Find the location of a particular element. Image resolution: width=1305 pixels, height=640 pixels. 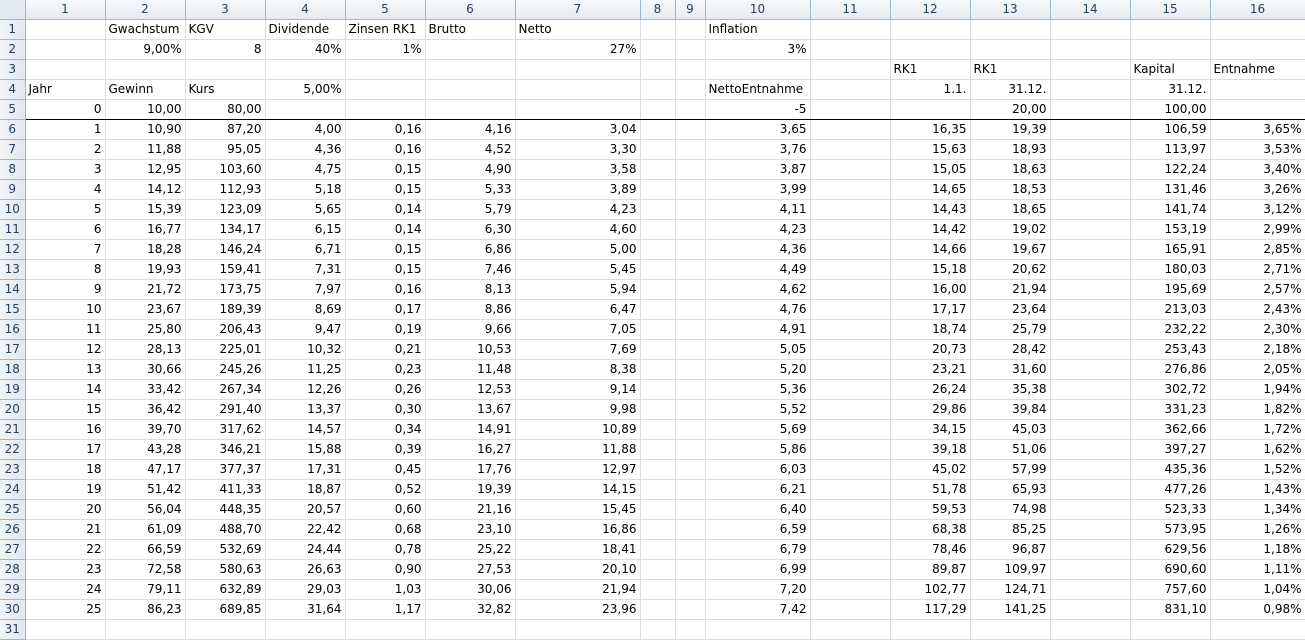

cell: 3,65 is located at coordinates (758, 129).